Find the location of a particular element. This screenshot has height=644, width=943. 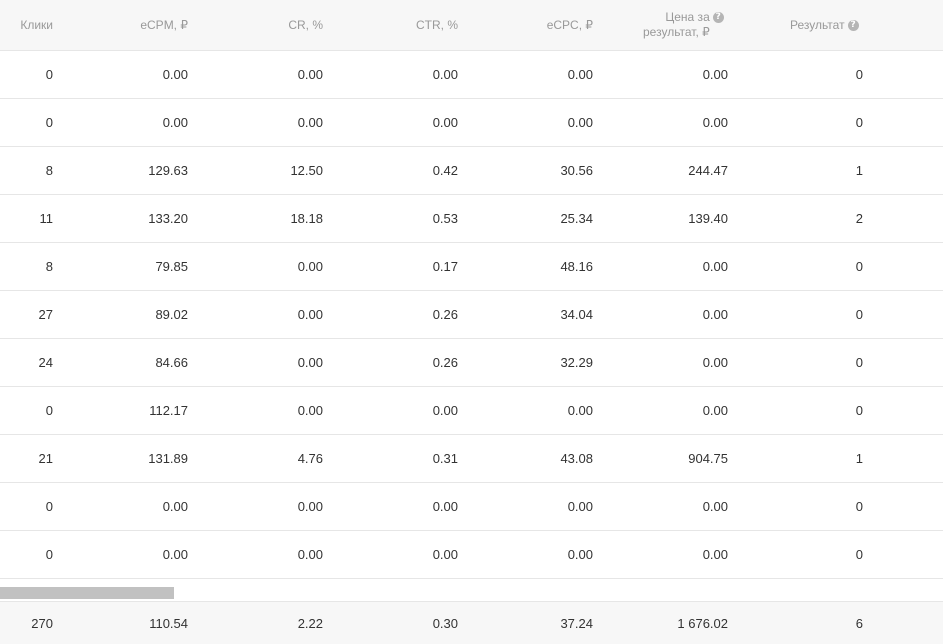

cell-ecpc: 32.29 is located at coordinates (576, 362).